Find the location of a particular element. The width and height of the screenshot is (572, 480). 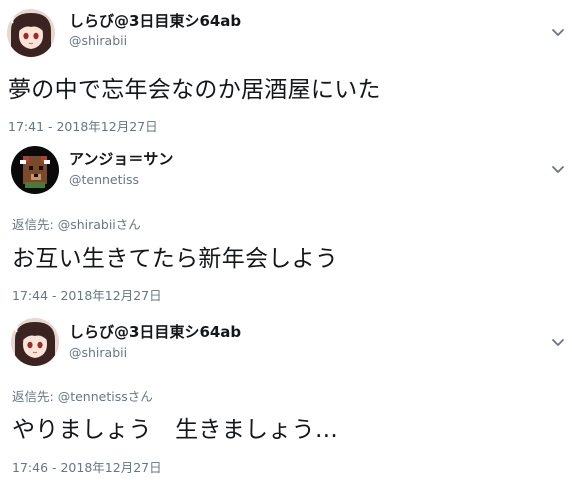

reply-mention-link: @tennetissさん is located at coordinates (105, 396).